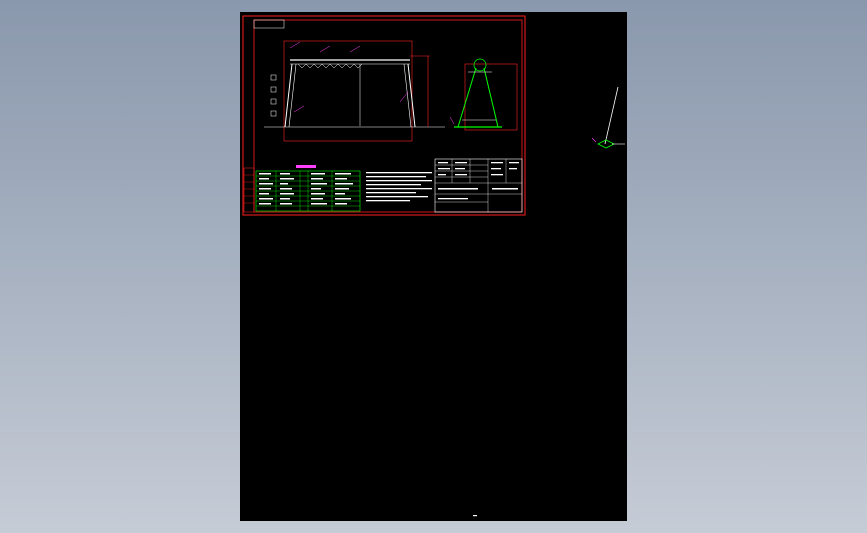 This screenshot has height=533, width=867. I want to click on title-block-border, so click(478, 185).